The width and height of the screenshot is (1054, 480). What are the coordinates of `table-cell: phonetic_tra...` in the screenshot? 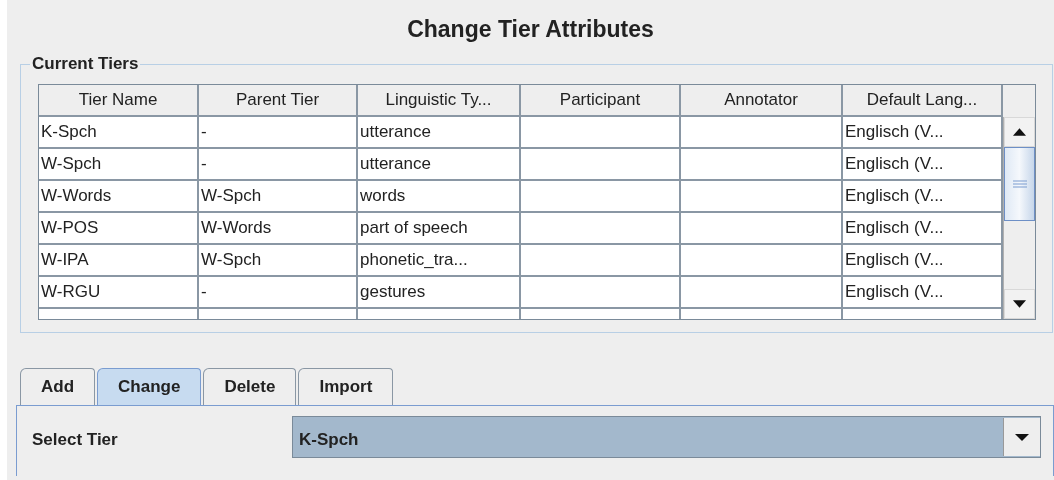 It's located at (439, 261).